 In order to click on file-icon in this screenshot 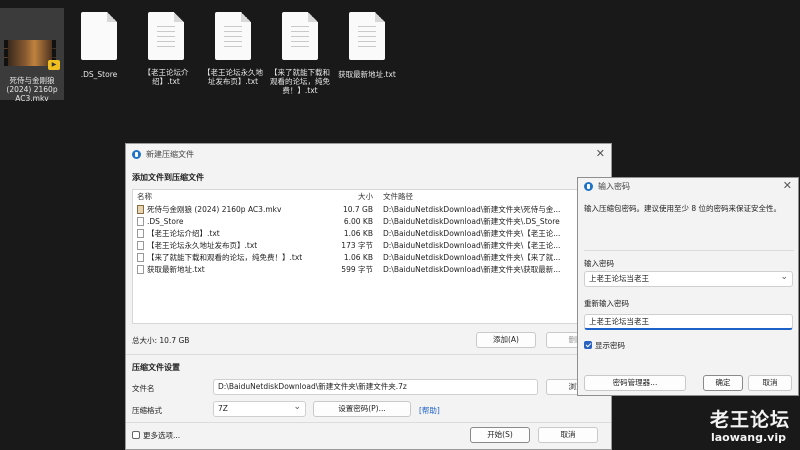, I will do `click(140, 221)`.